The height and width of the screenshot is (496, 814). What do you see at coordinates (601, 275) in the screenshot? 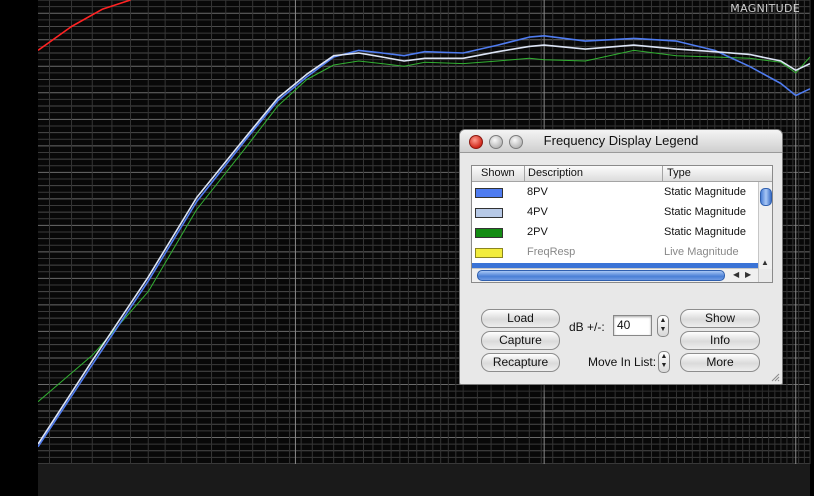
I see `horizontal-scroll-thumb` at bounding box center [601, 275].